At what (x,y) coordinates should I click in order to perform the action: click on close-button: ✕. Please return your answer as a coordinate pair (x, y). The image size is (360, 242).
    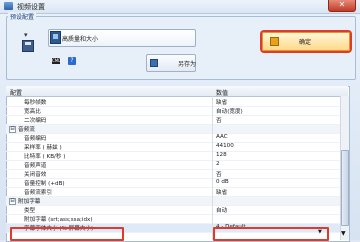
    Looking at the image, I should click on (342, 6).